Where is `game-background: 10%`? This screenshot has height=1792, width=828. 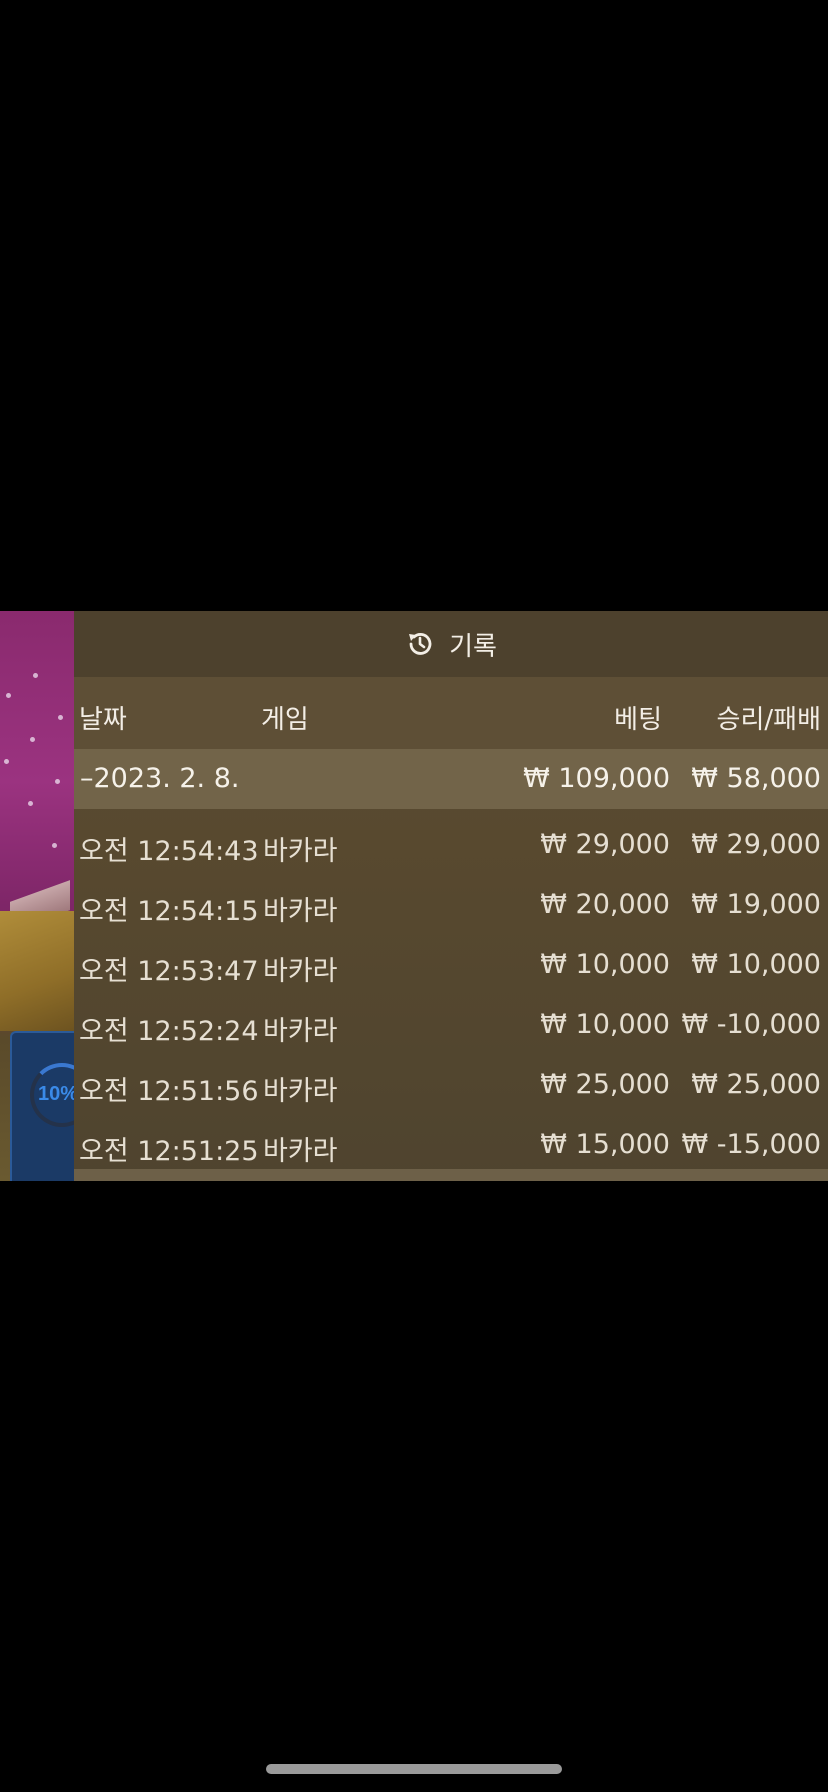 game-background: 10% is located at coordinates (37, 896).